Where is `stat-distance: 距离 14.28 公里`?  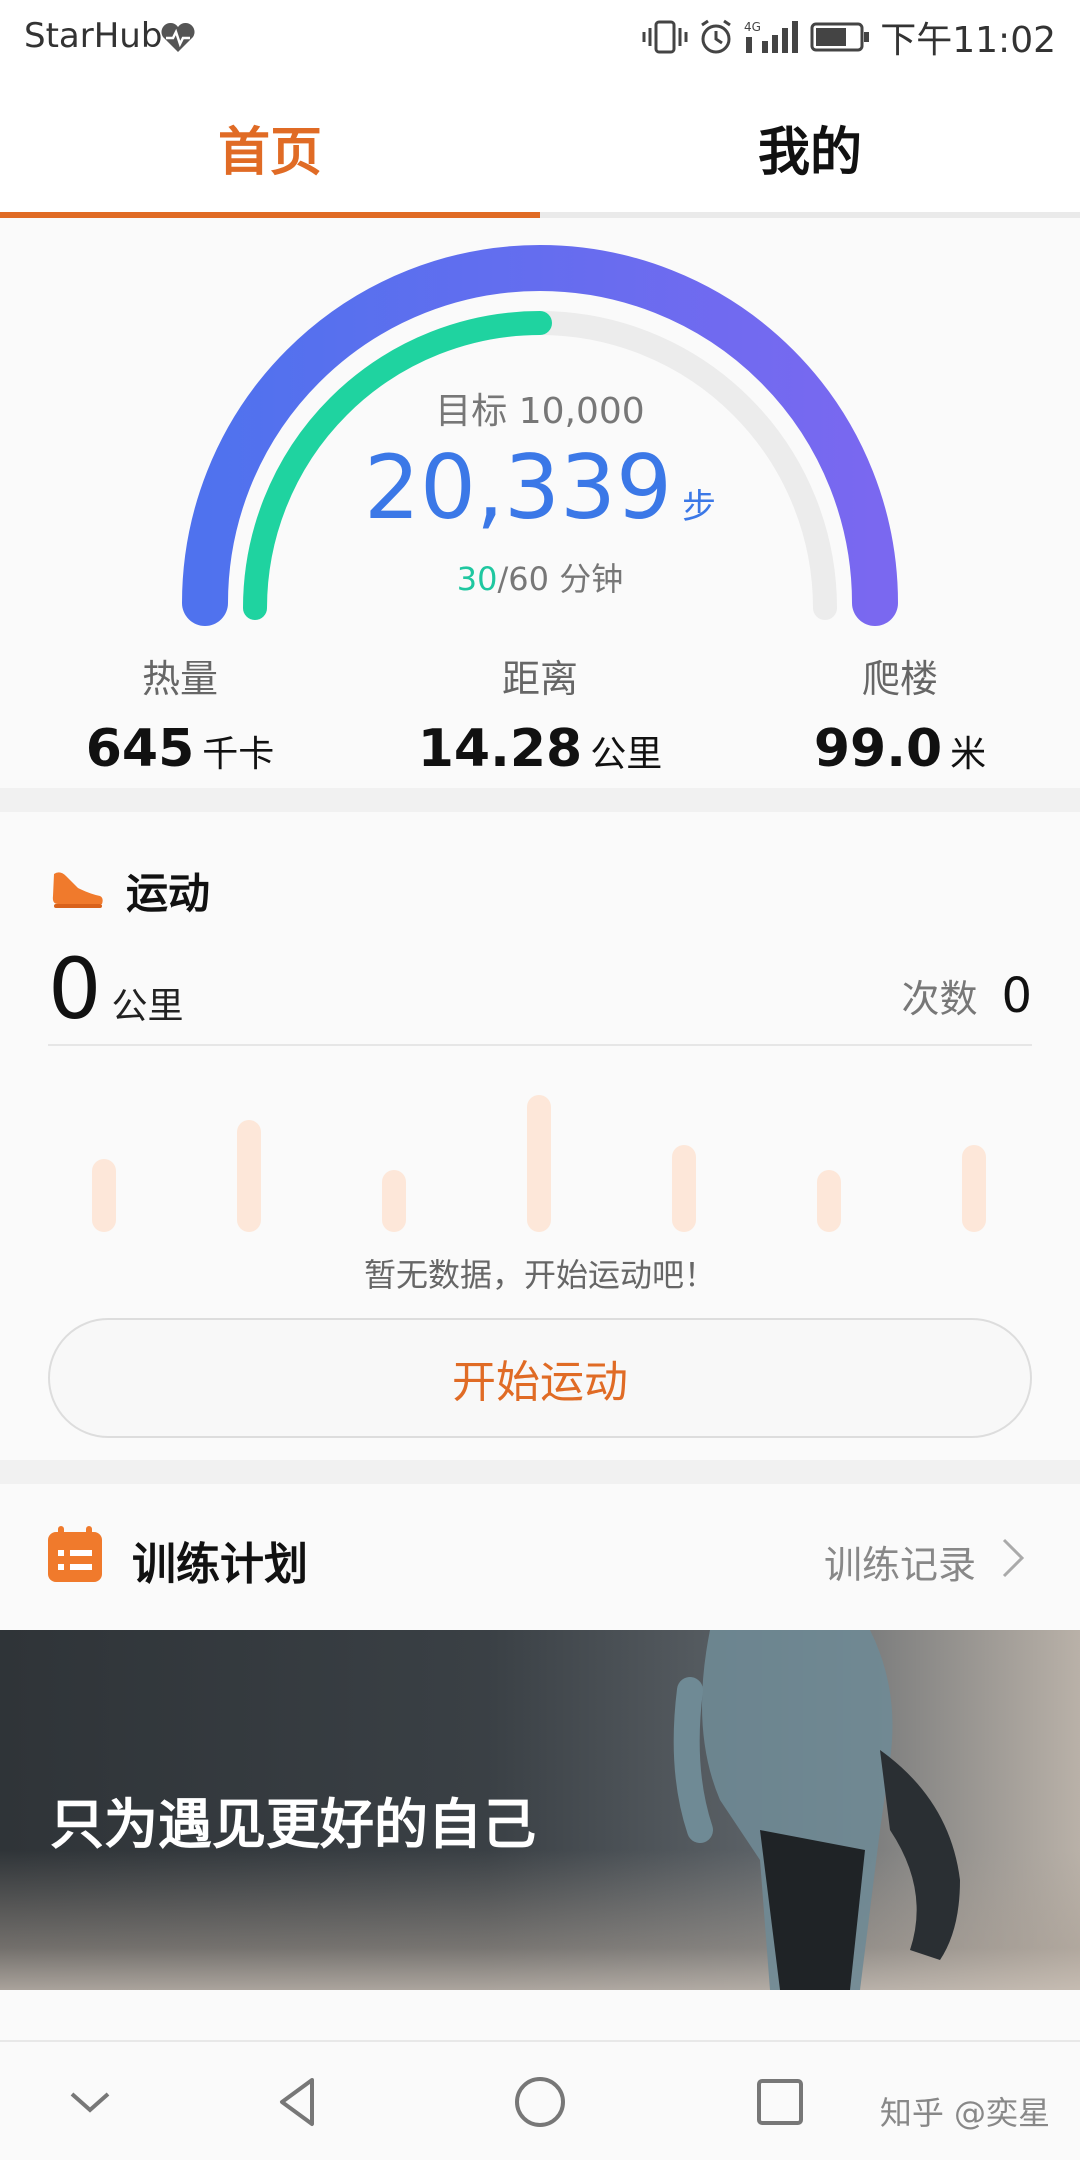
stat-distance: 距离 14.28 公里 is located at coordinates (540, 713).